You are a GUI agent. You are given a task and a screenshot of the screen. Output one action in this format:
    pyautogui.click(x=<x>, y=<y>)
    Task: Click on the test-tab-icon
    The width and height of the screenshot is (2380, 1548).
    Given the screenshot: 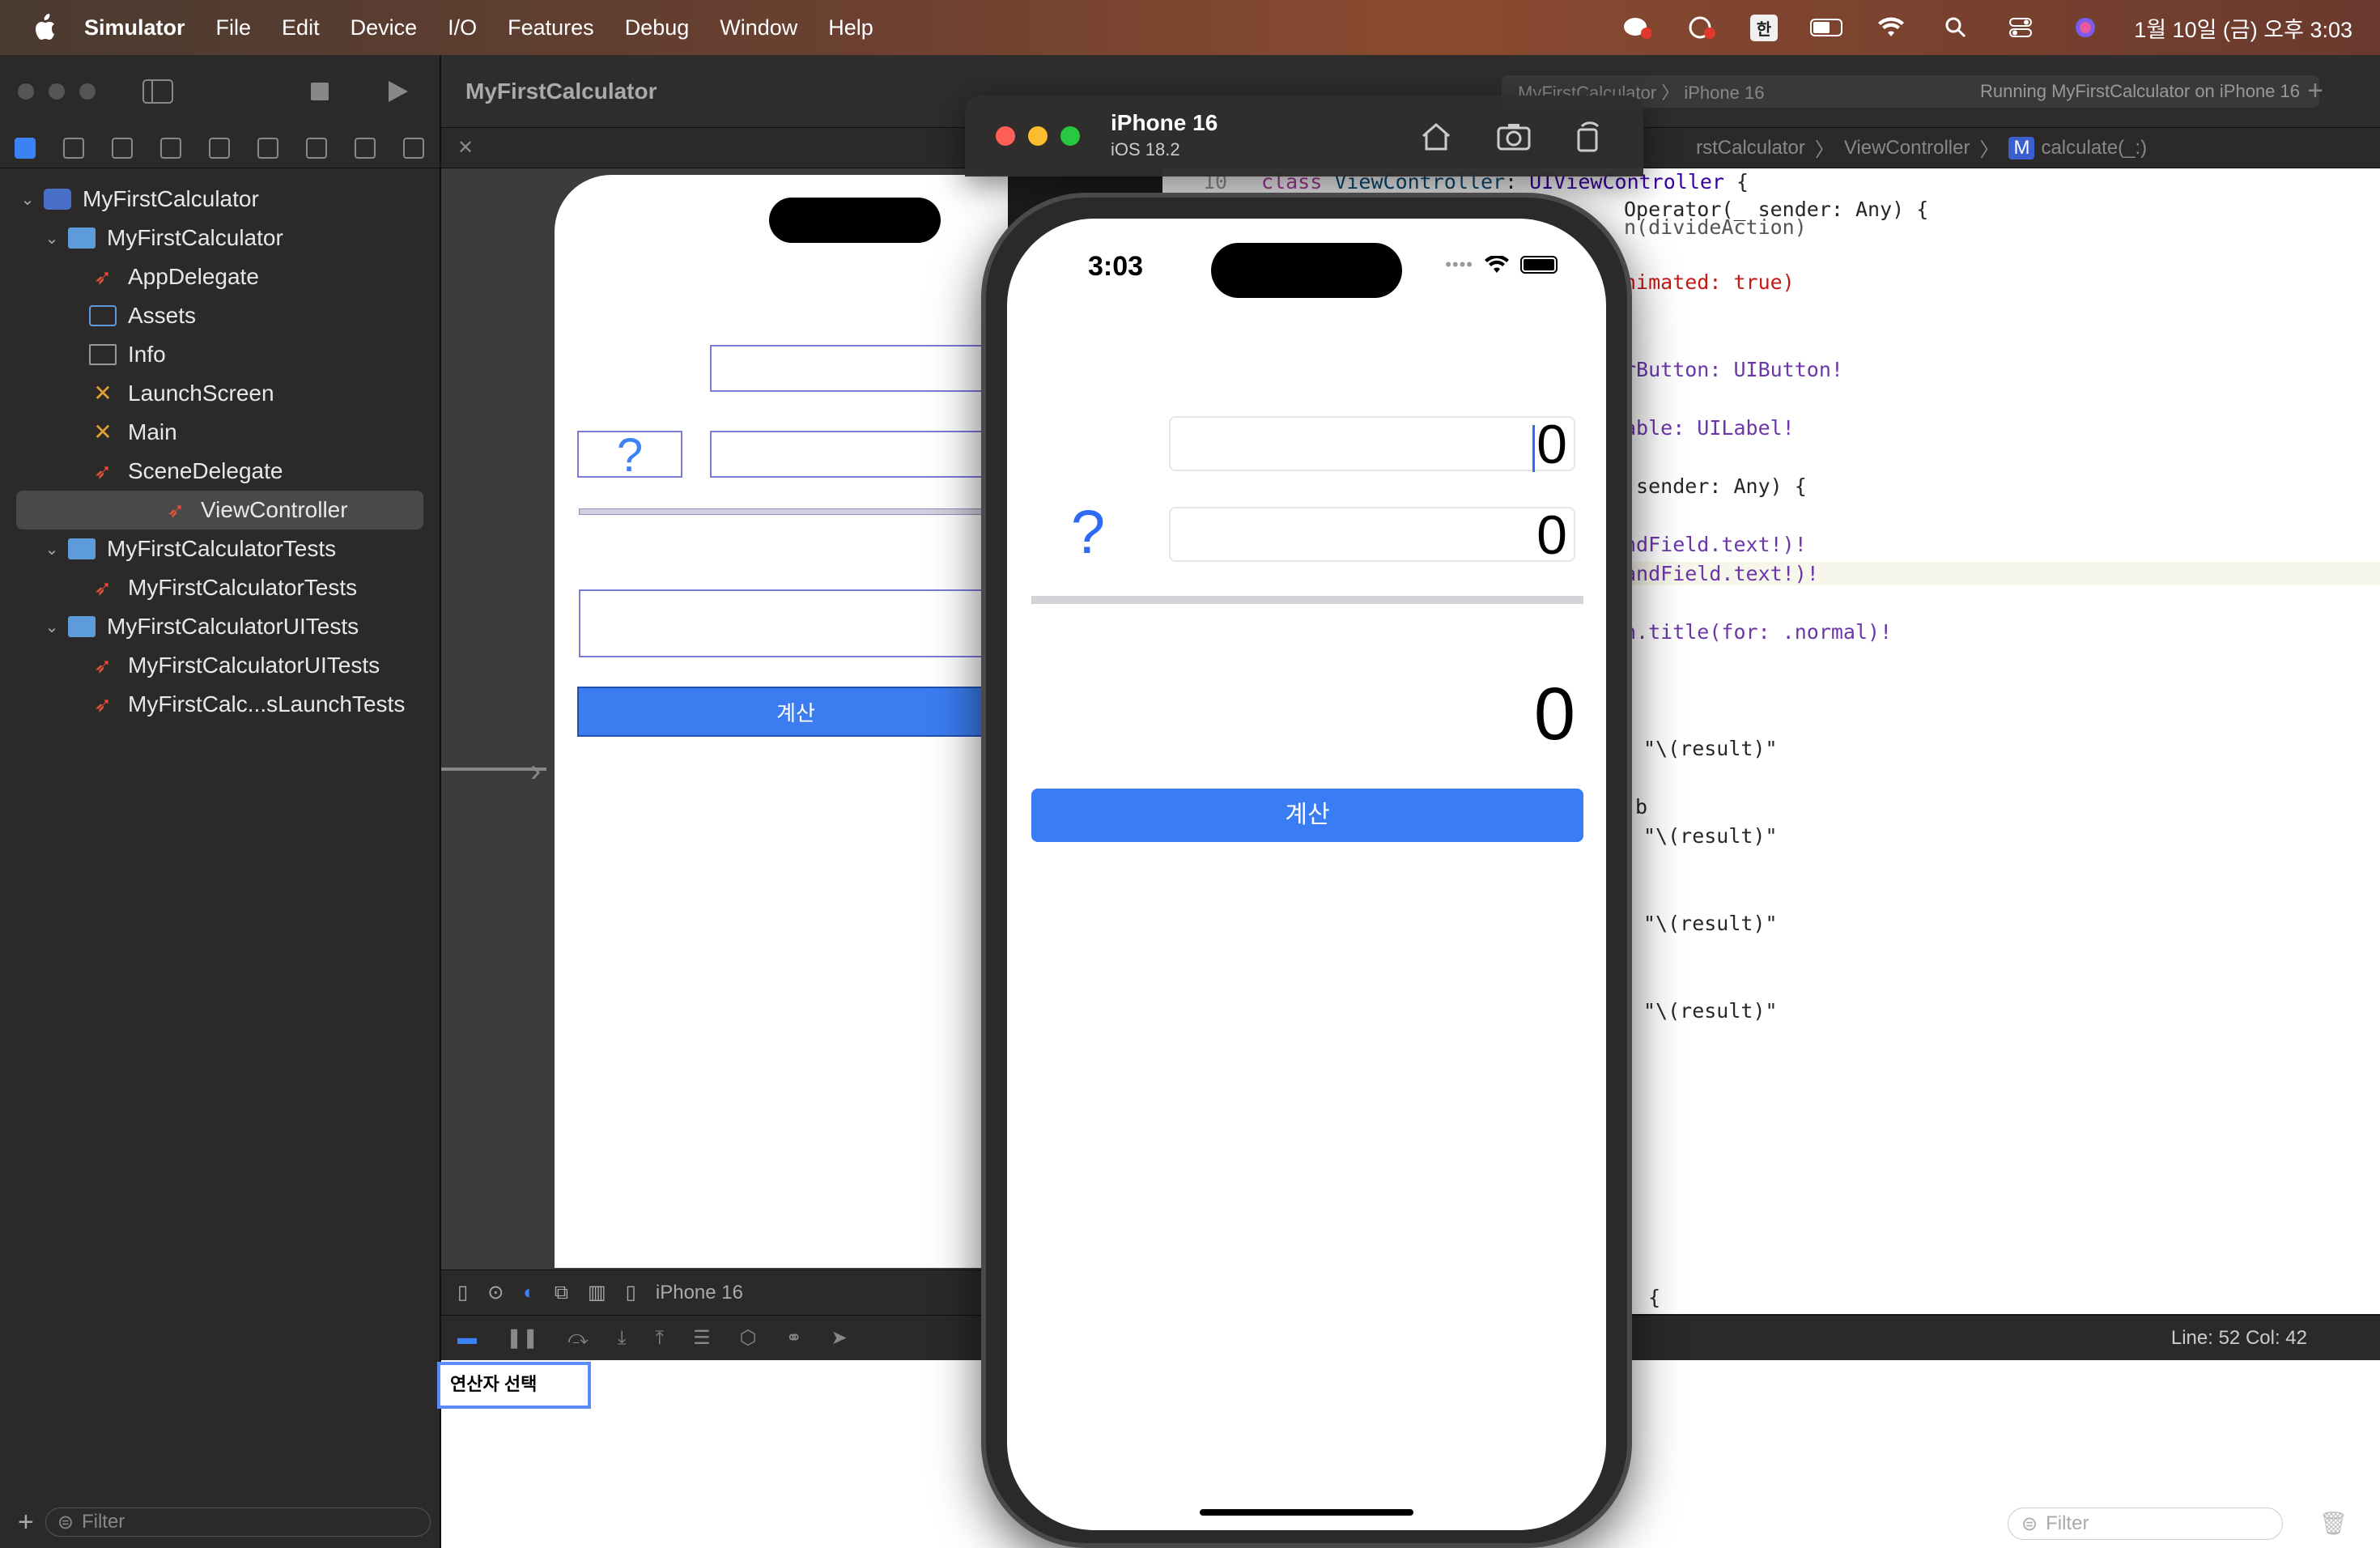 What is the action you would take?
    pyautogui.click(x=267, y=148)
    